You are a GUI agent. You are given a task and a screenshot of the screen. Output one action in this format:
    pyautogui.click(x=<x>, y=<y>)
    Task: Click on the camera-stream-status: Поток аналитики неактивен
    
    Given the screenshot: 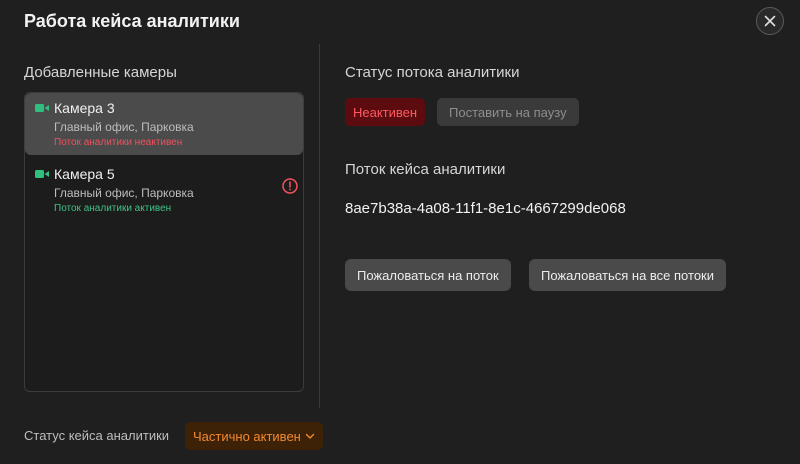 What is the action you would take?
    pyautogui.click(x=118, y=142)
    